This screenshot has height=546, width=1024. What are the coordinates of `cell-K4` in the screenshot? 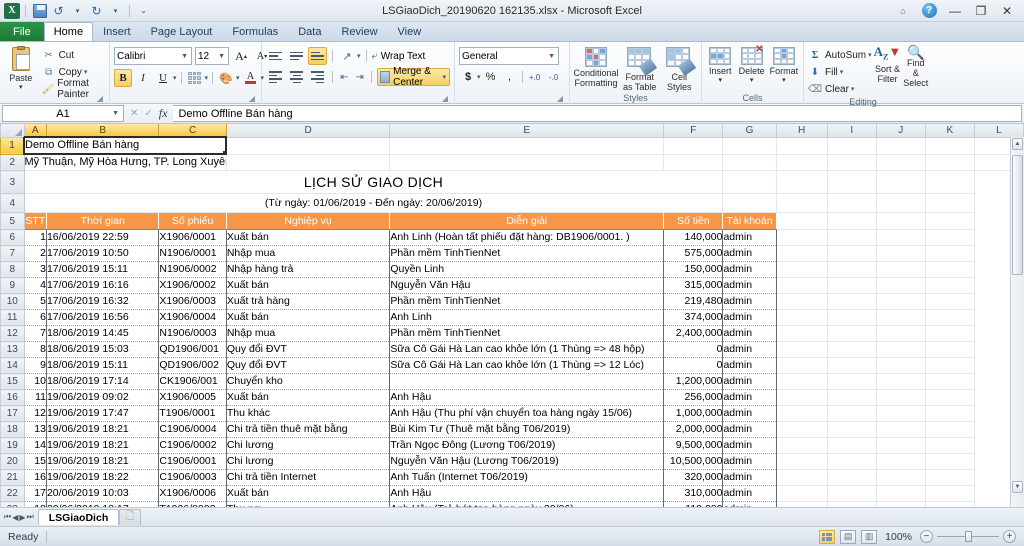 It's located at (901, 203).